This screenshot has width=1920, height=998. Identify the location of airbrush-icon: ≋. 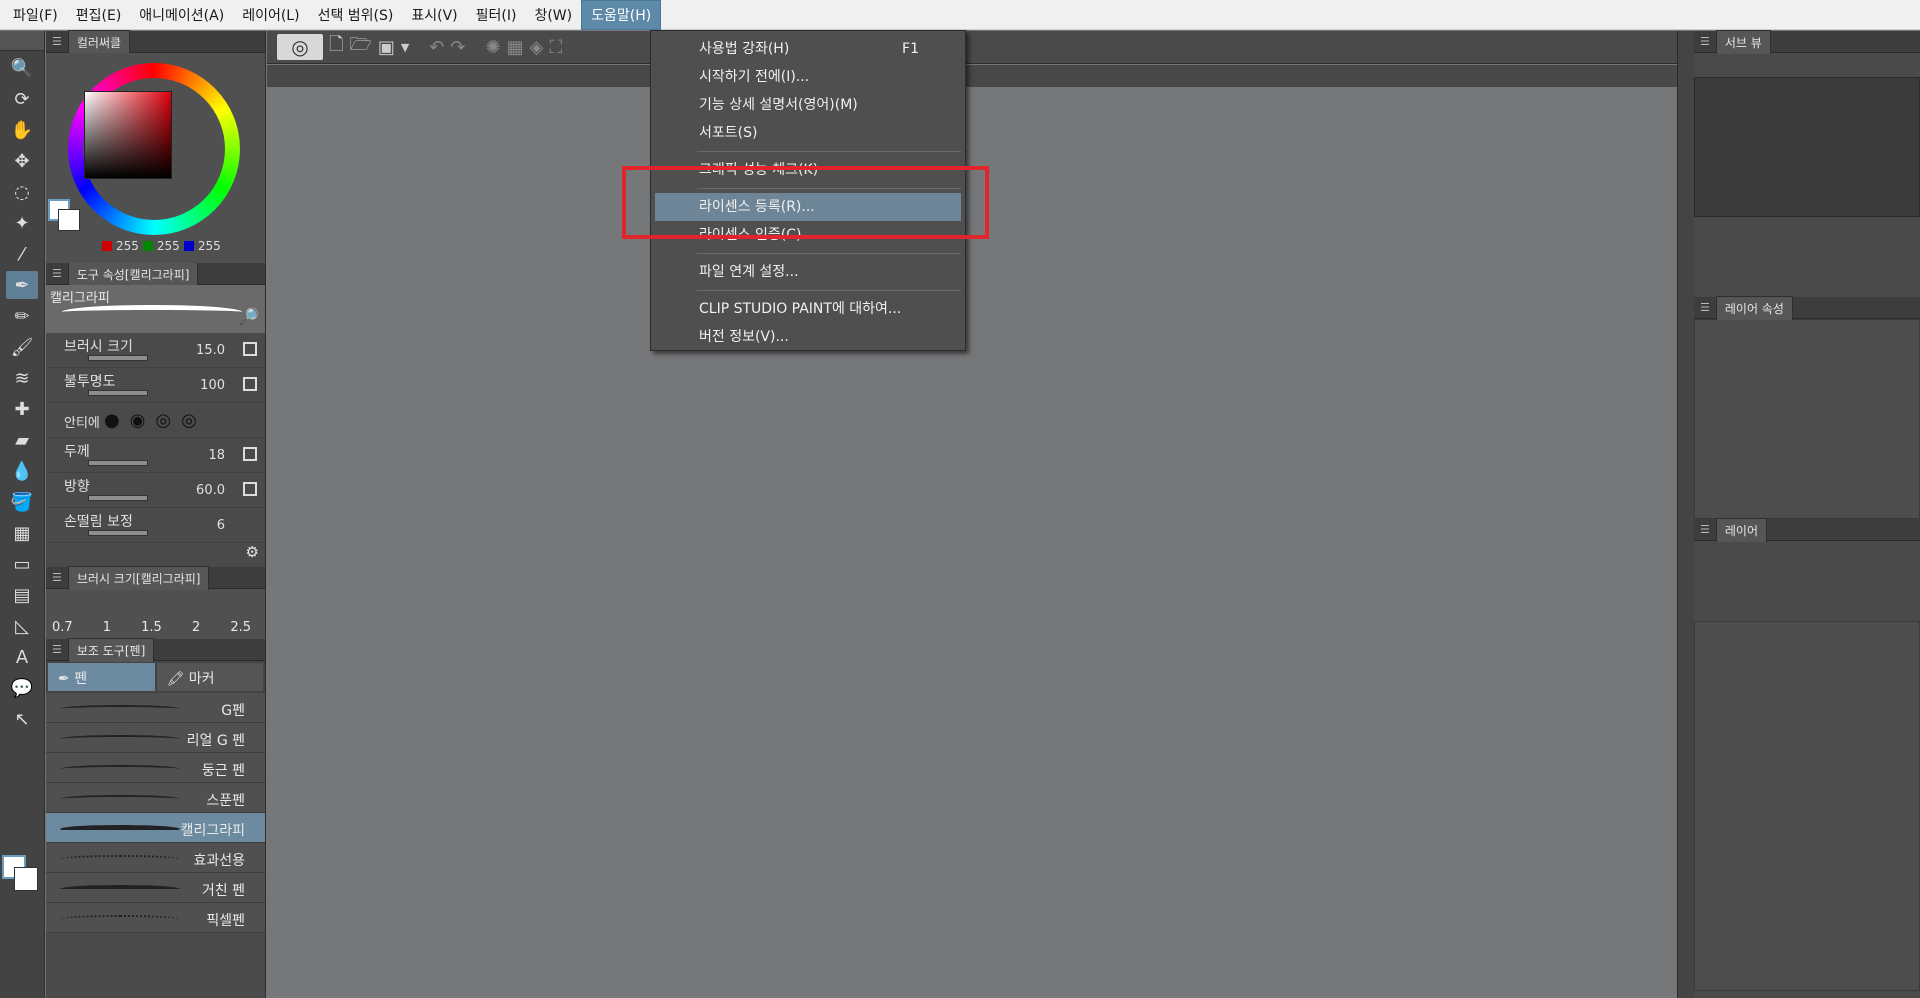
(22, 378).